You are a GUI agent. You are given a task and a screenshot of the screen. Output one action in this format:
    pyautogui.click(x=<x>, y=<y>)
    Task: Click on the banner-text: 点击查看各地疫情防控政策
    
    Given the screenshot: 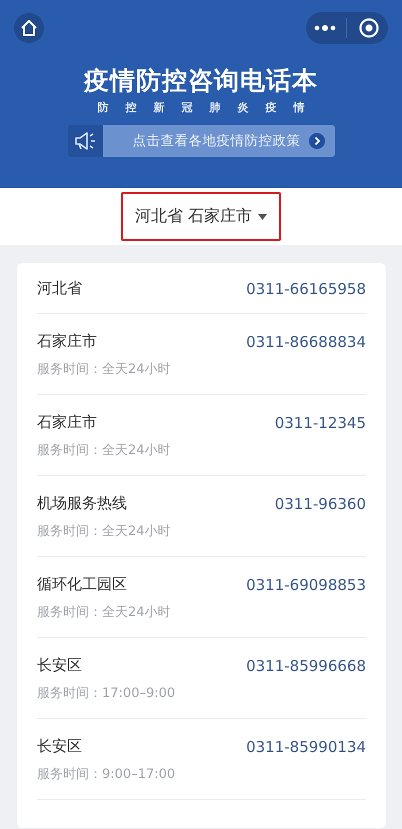 What is the action you would take?
    pyautogui.click(x=216, y=141)
    